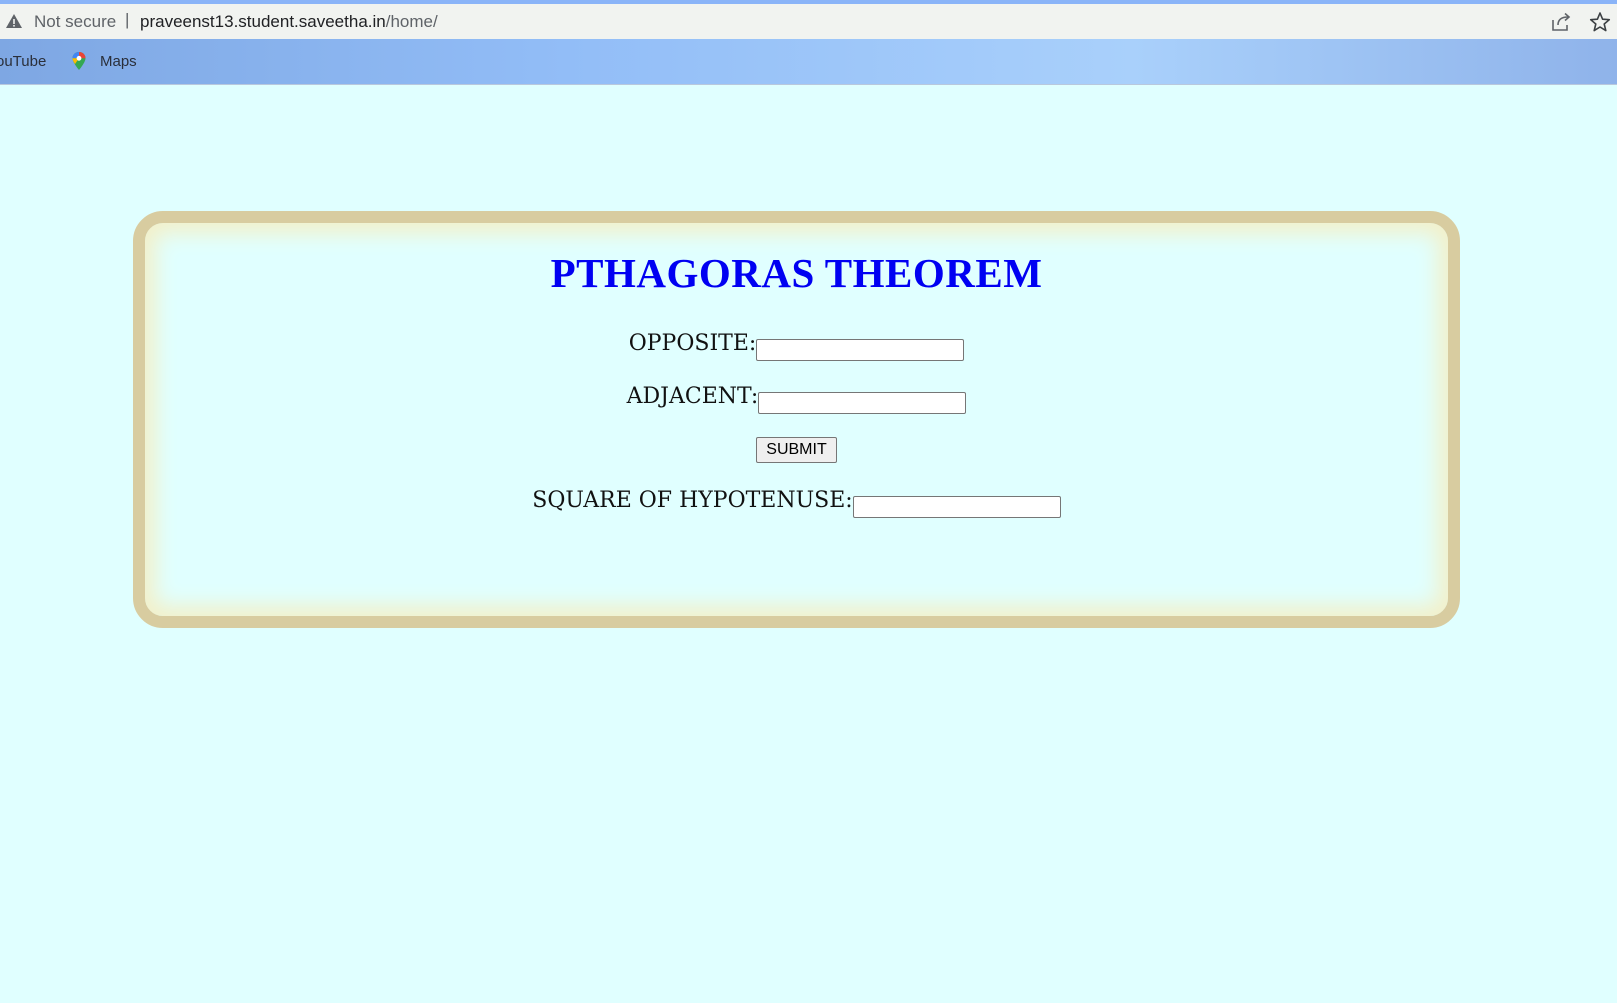  What do you see at coordinates (692, 396) in the screenshot?
I see `adjacent-label: ADJACENT:` at bounding box center [692, 396].